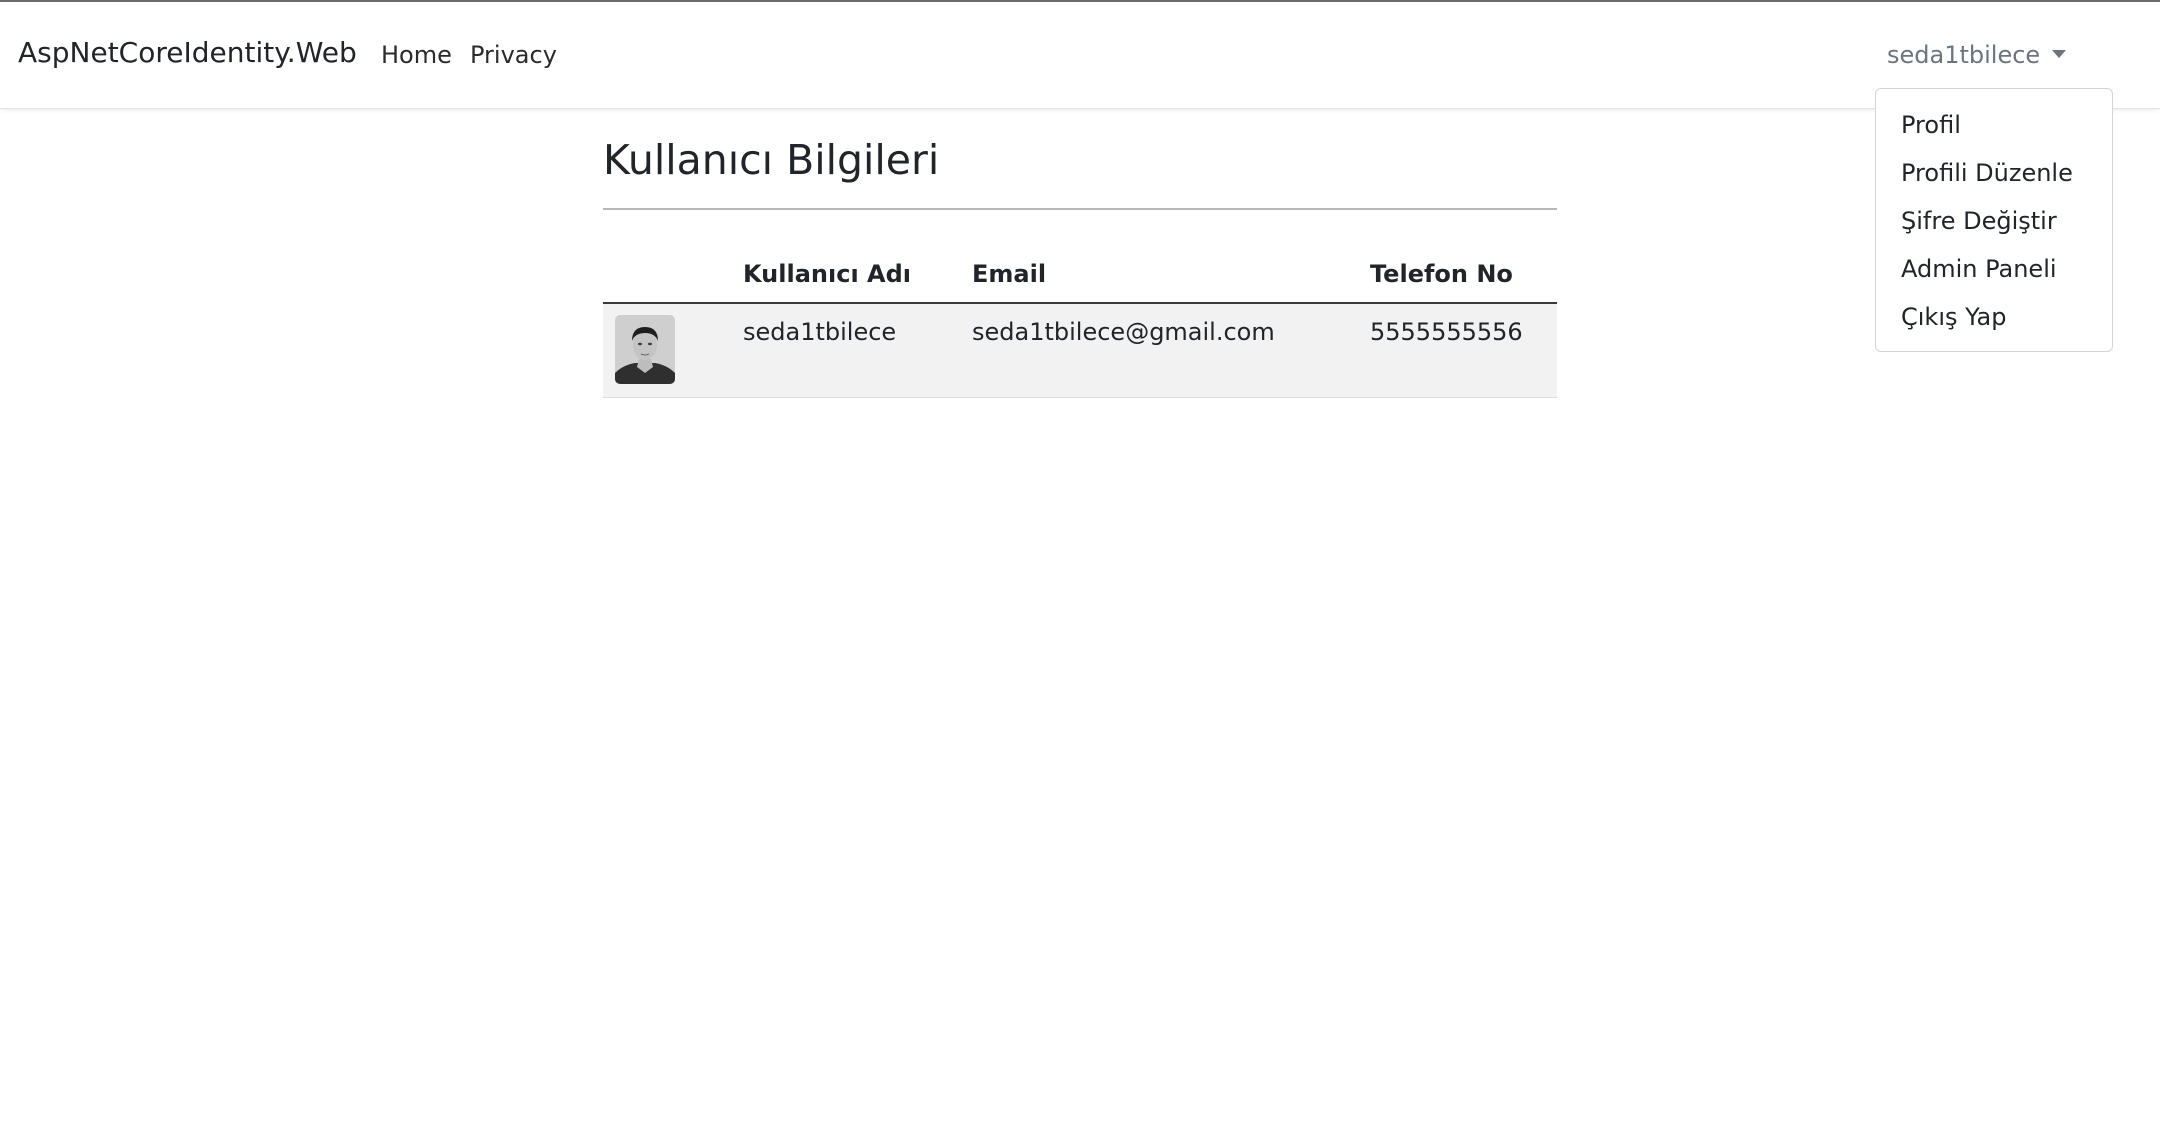 This screenshot has width=2160, height=1122. Describe the element at coordinates (1994, 179) in the screenshot. I see `dropdown-item-profili-duzenle: Profili Düzenle` at that location.